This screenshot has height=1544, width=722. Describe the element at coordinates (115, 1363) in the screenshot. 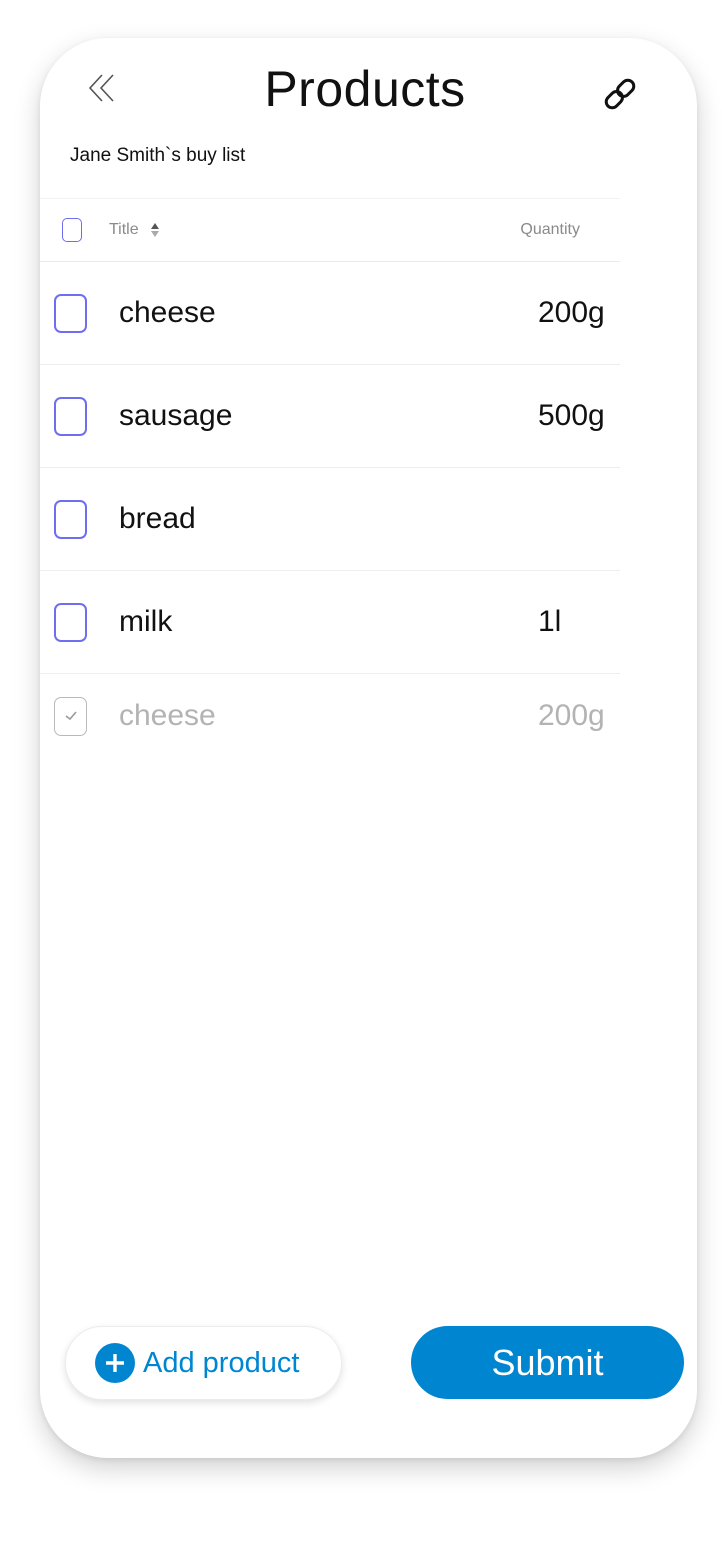

I see `plus-circle-icon` at that location.